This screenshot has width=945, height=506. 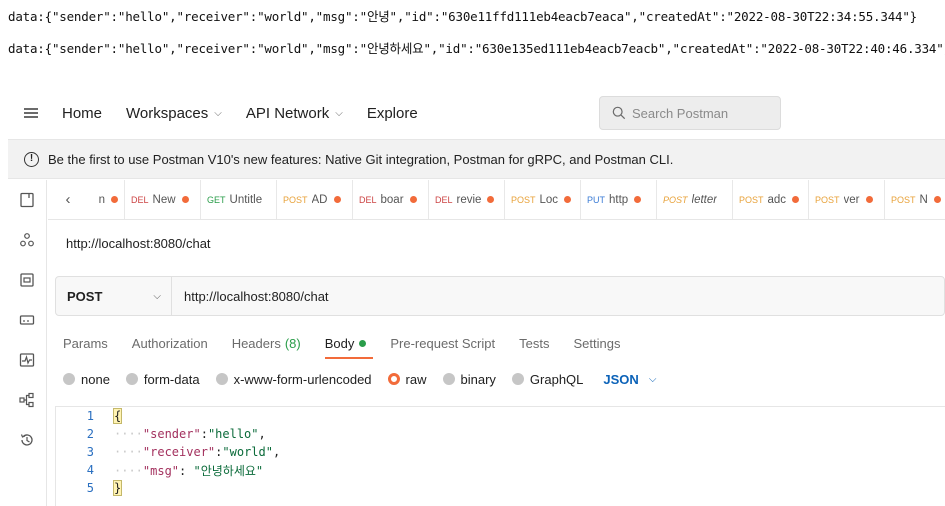 I want to click on tab-body: Body, so click(x=346, y=343).